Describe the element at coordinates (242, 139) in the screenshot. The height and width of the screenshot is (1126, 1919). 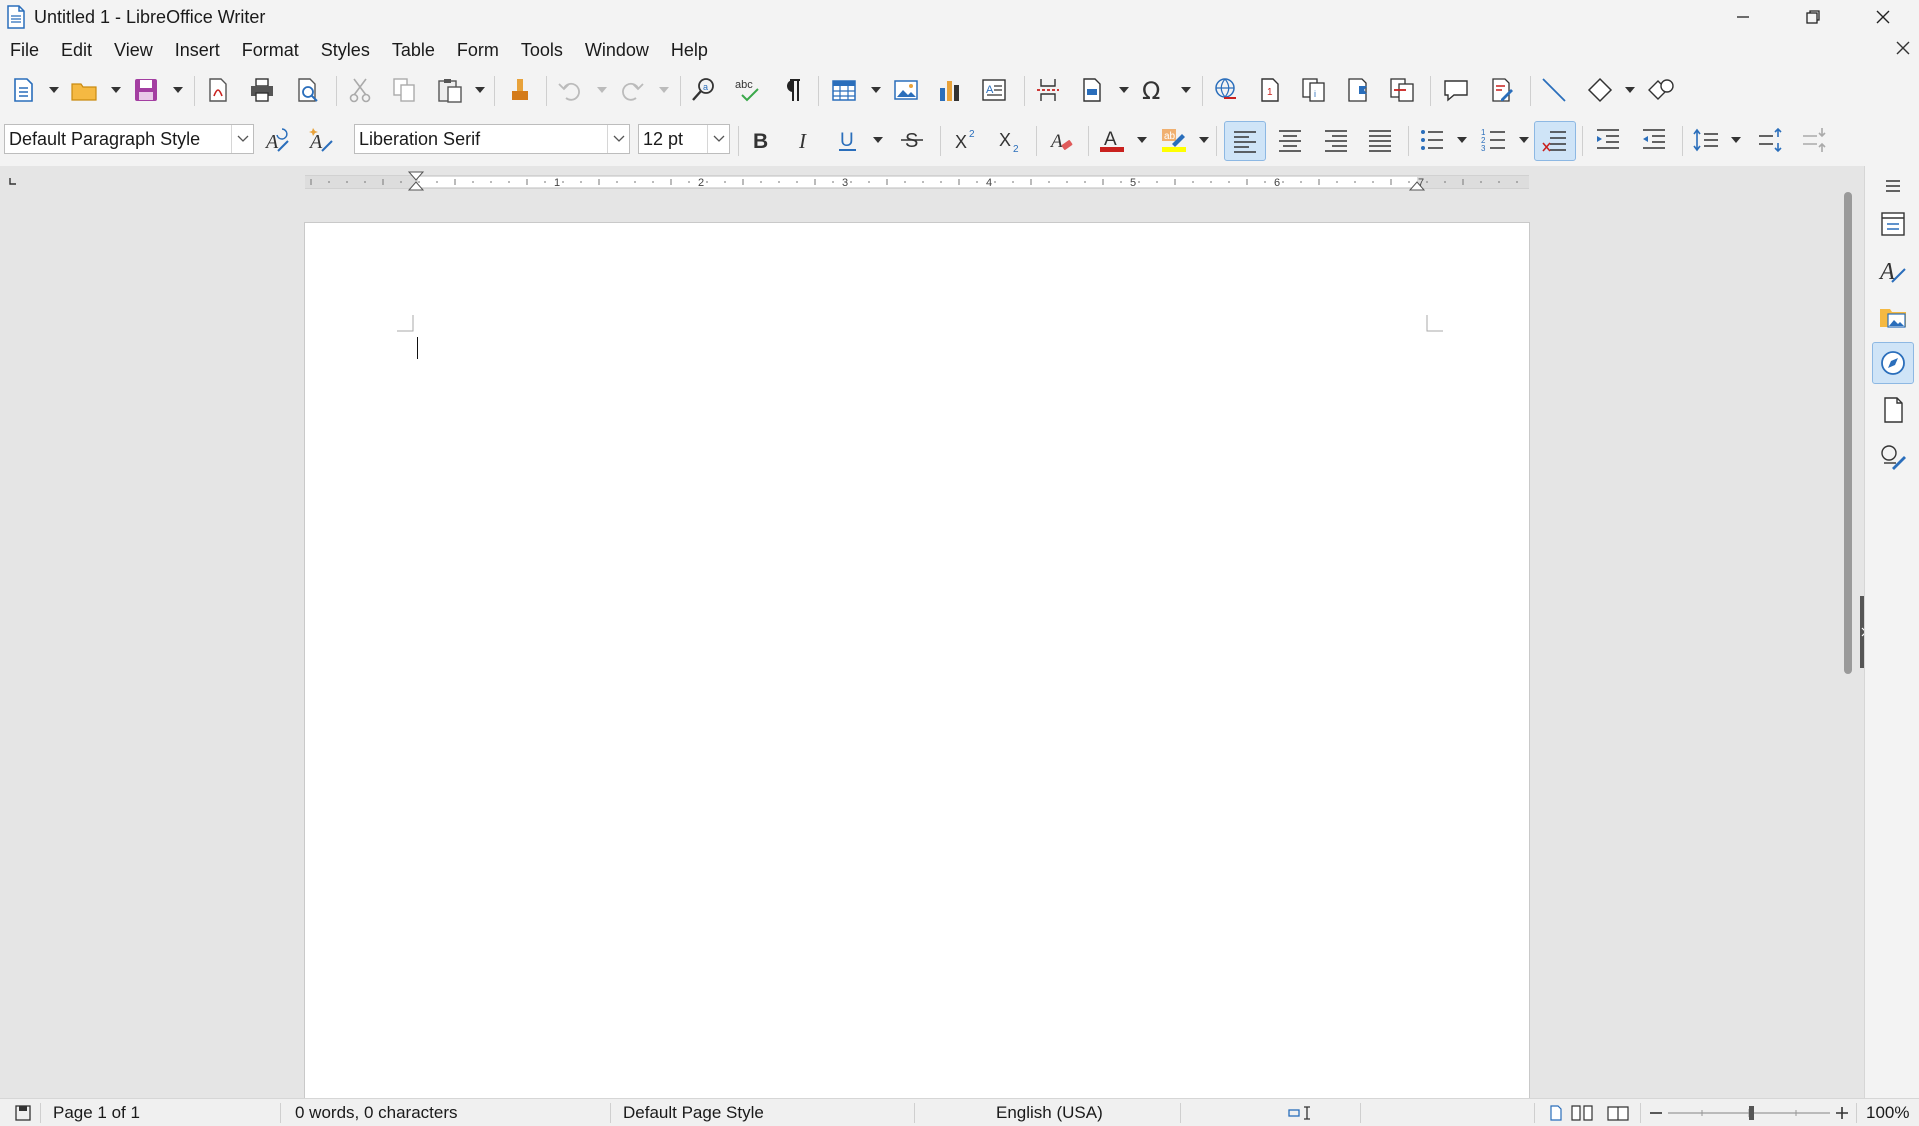
I see `paragraph-style-dropdown` at that location.